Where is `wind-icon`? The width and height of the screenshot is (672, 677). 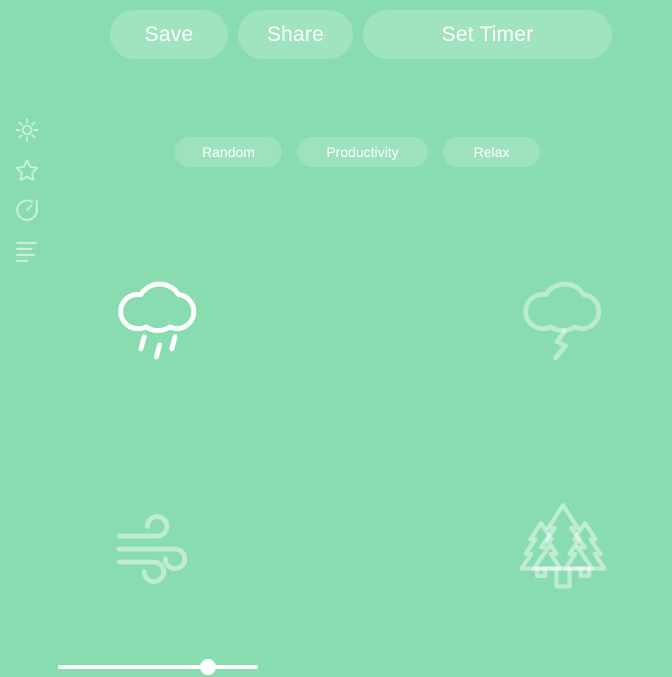 wind-icon is located at coordinates (158, 545).